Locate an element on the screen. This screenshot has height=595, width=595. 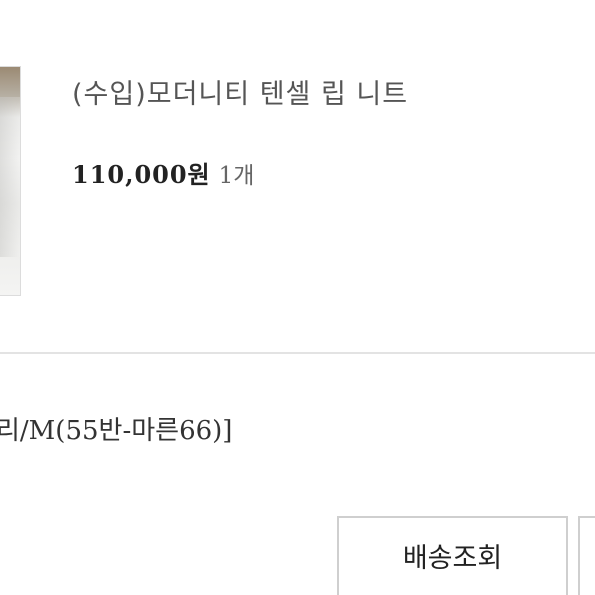
track-delivery-button: 배송조회 is located at coordinates (452, 555).